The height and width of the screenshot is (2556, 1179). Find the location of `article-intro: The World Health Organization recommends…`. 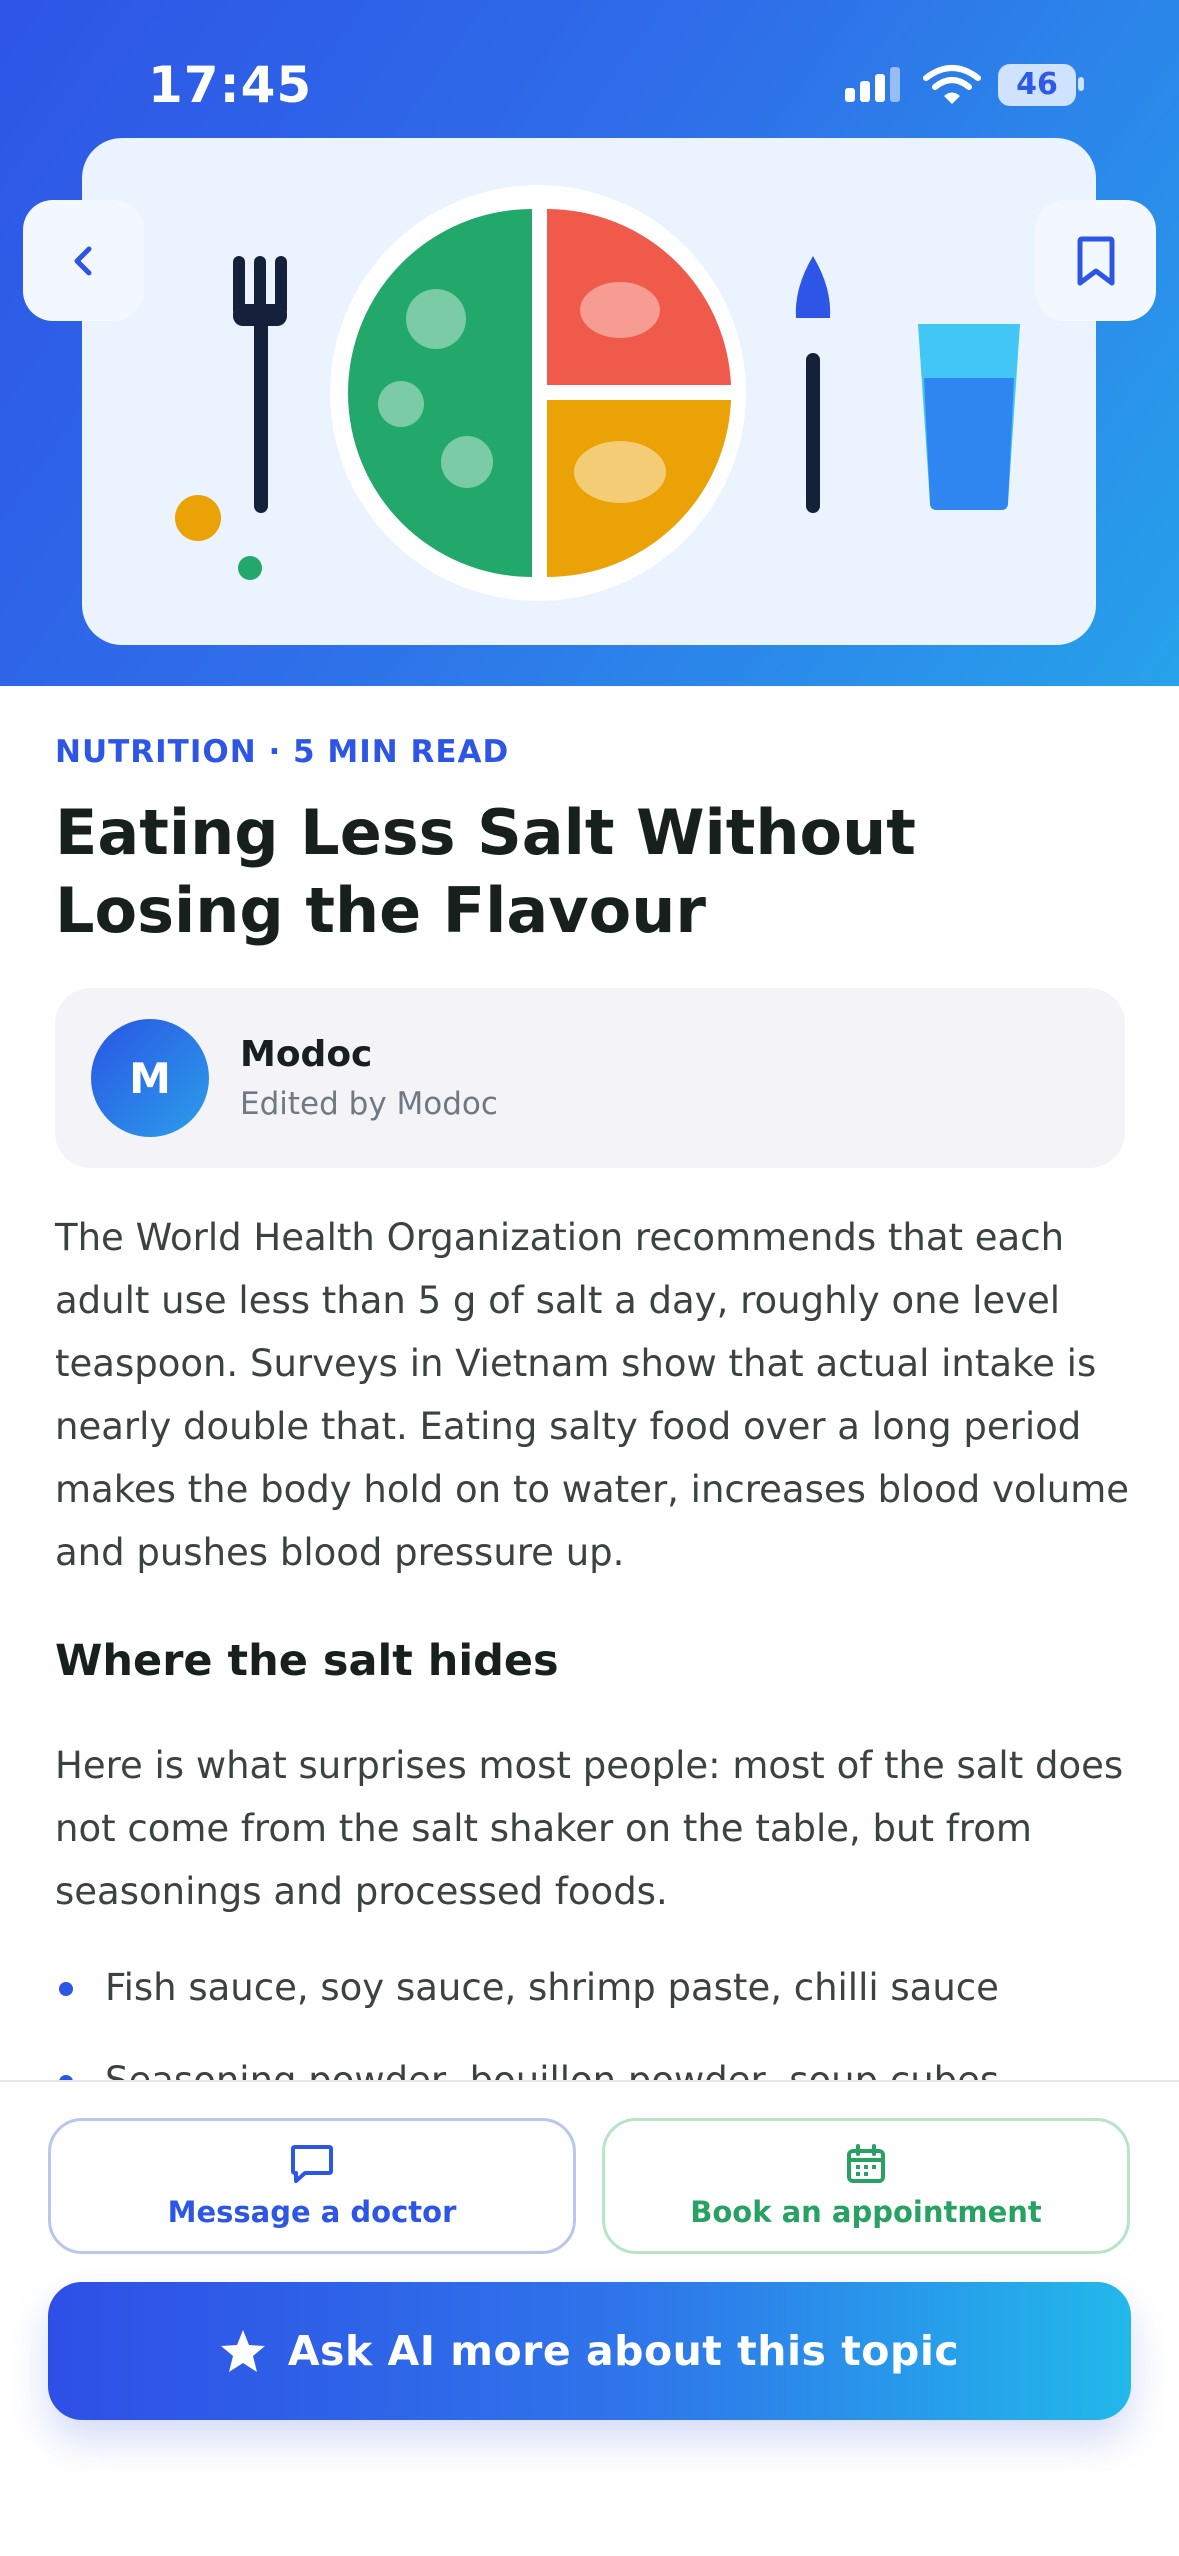

article-intro: The World Health Organization recommends… is located at coordinates (592, 1395).